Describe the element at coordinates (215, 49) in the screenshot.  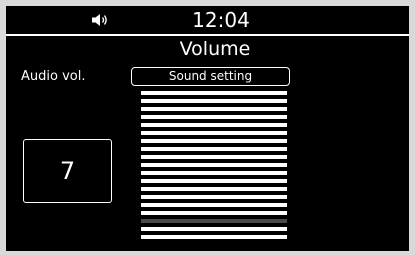
I see `page-title: Volume` at that location.